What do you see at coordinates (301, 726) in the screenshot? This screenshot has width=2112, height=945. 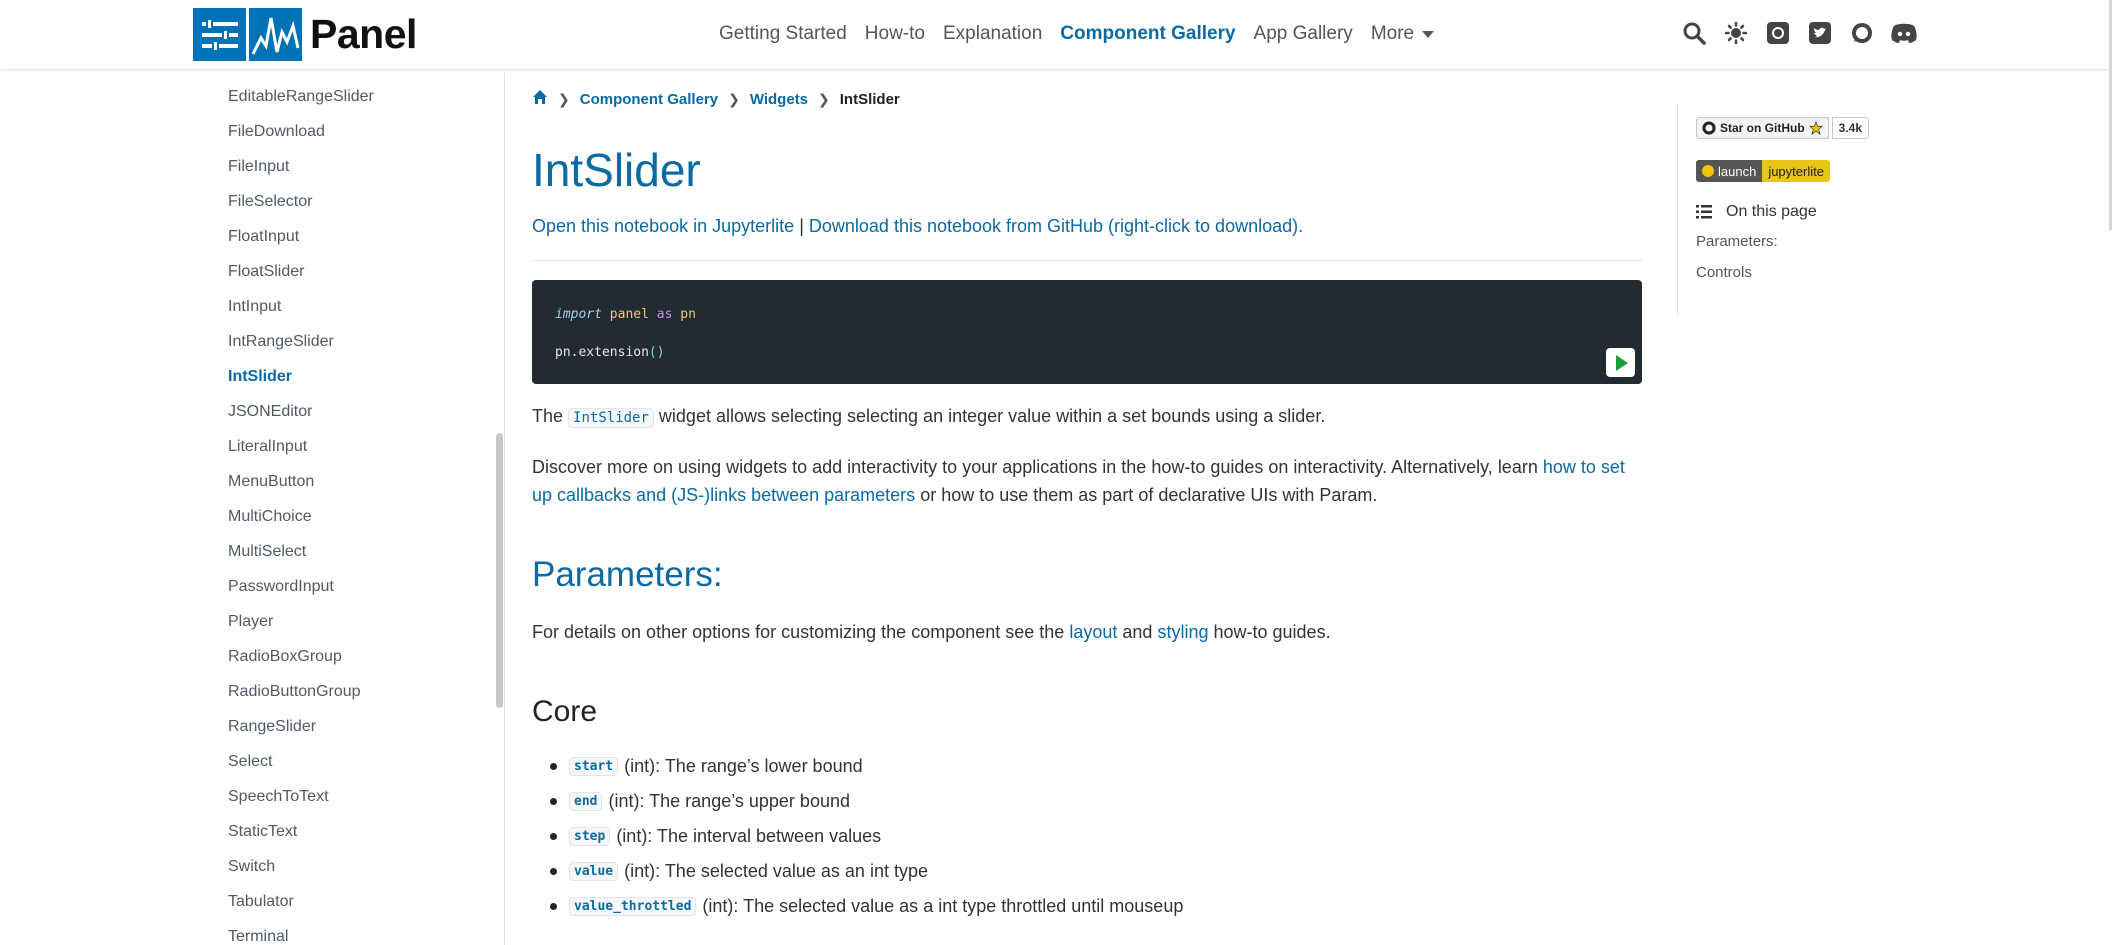 I see `sidebar-item-rangeslider: RangeSlider` at bounding box center [301, 726].